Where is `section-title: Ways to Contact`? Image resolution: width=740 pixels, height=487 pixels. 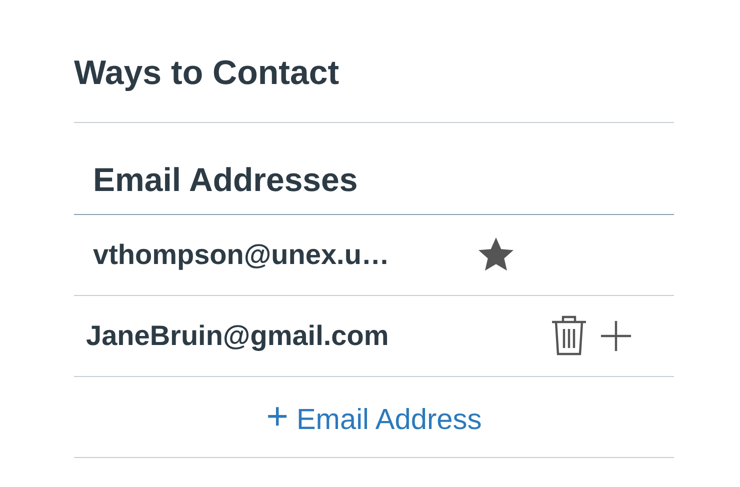
section-title: Ways to Contact is located at coordinates (207, 73).